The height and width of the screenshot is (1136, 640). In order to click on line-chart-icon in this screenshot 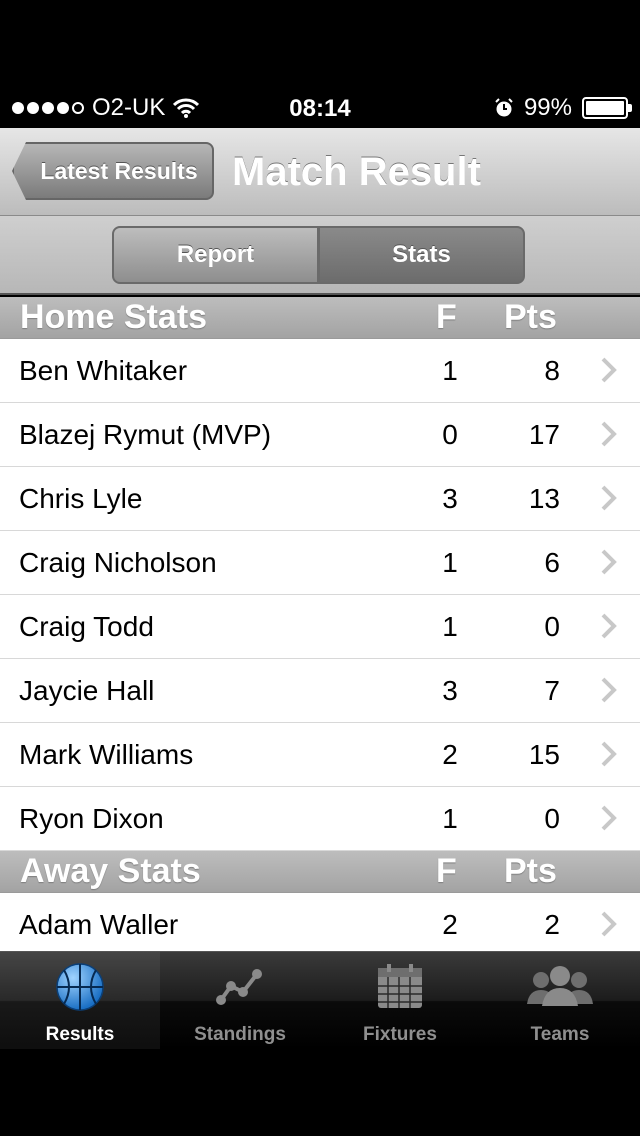, I will do `click(239, 987)`.